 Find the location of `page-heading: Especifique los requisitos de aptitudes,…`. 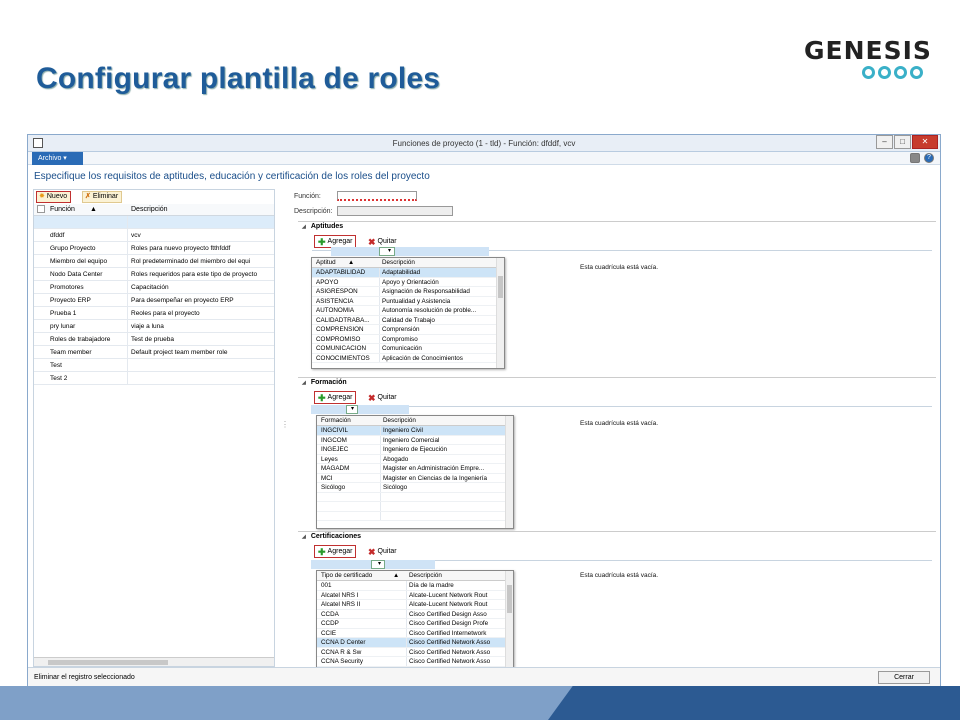

page-heading: Especifique los requisitos de aptitudes,… is located at coordinates (232, 176).